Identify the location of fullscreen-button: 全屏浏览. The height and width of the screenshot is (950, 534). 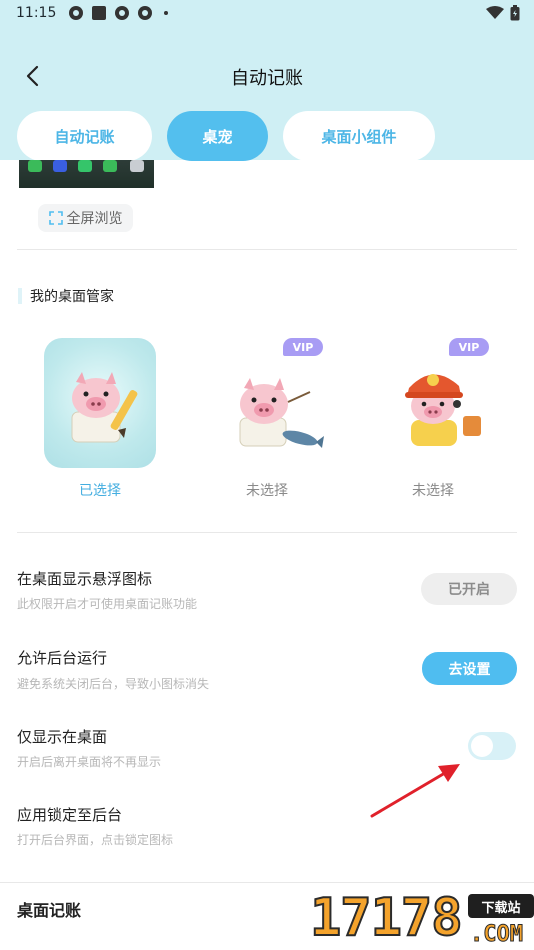
(85, 218).